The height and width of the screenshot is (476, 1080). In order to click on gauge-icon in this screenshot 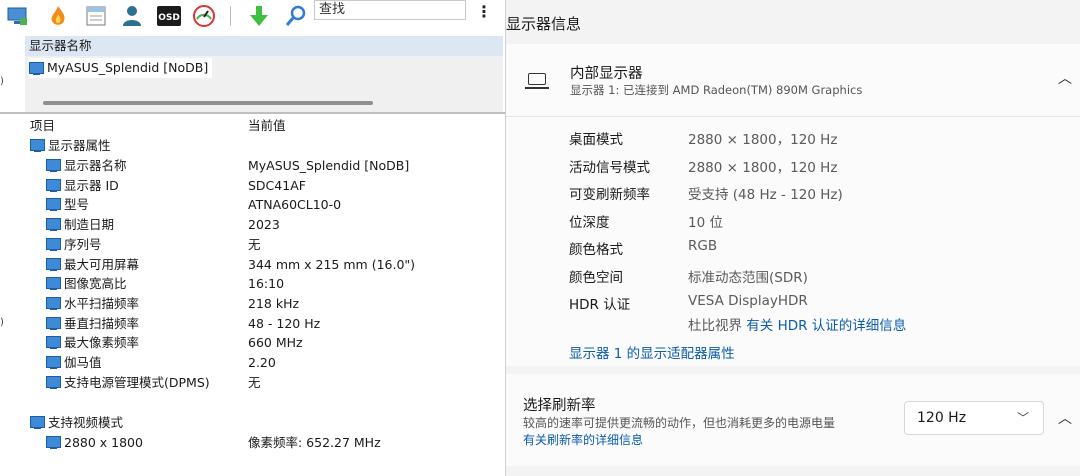, I will do `click(204, 16)`.